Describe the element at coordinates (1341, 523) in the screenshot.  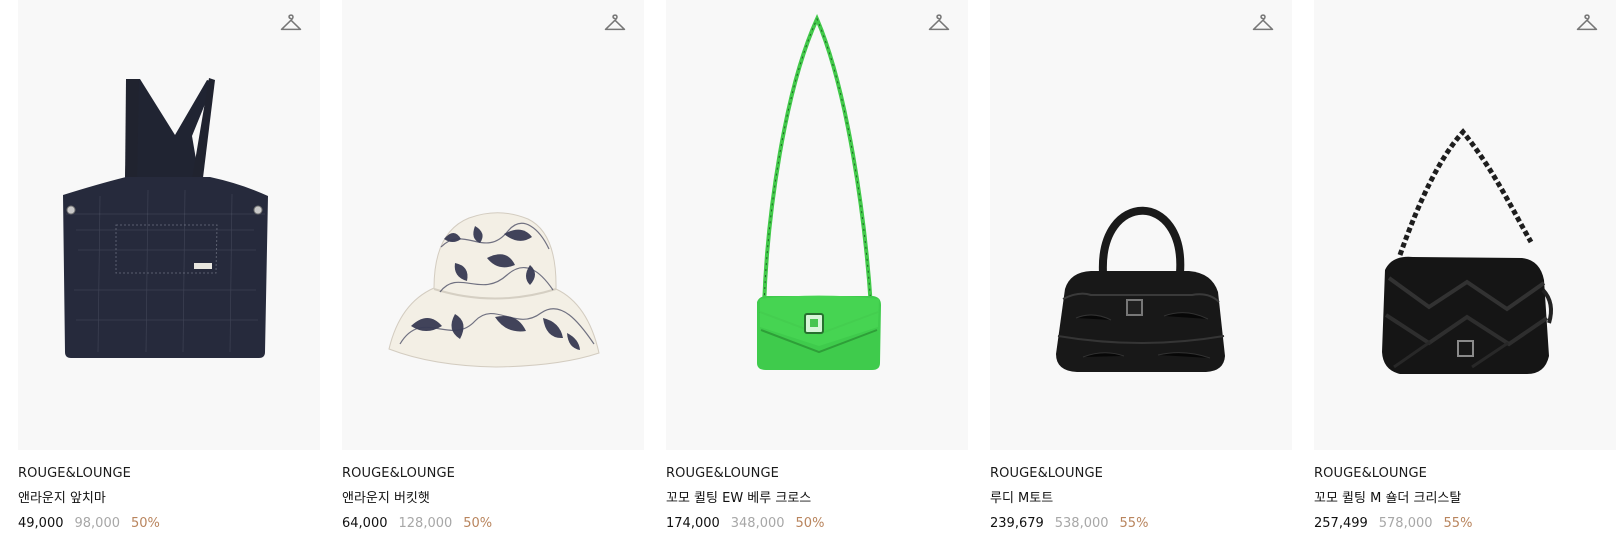
I see `sale-price: 257,499` at that location.